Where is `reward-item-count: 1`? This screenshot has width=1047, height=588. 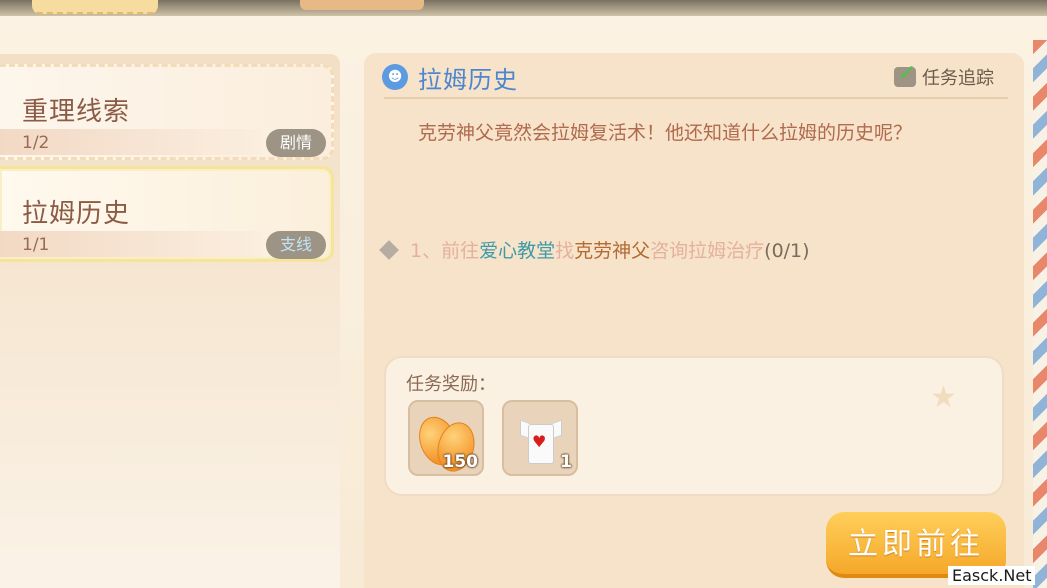 reward-item-count: 1 is located at coordinates (566, 462).